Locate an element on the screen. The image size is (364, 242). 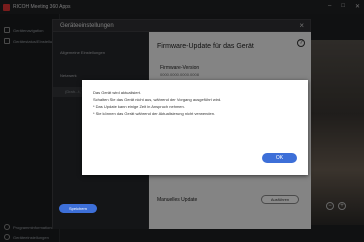
ok-button: OK is located at coordinates (279, 158).